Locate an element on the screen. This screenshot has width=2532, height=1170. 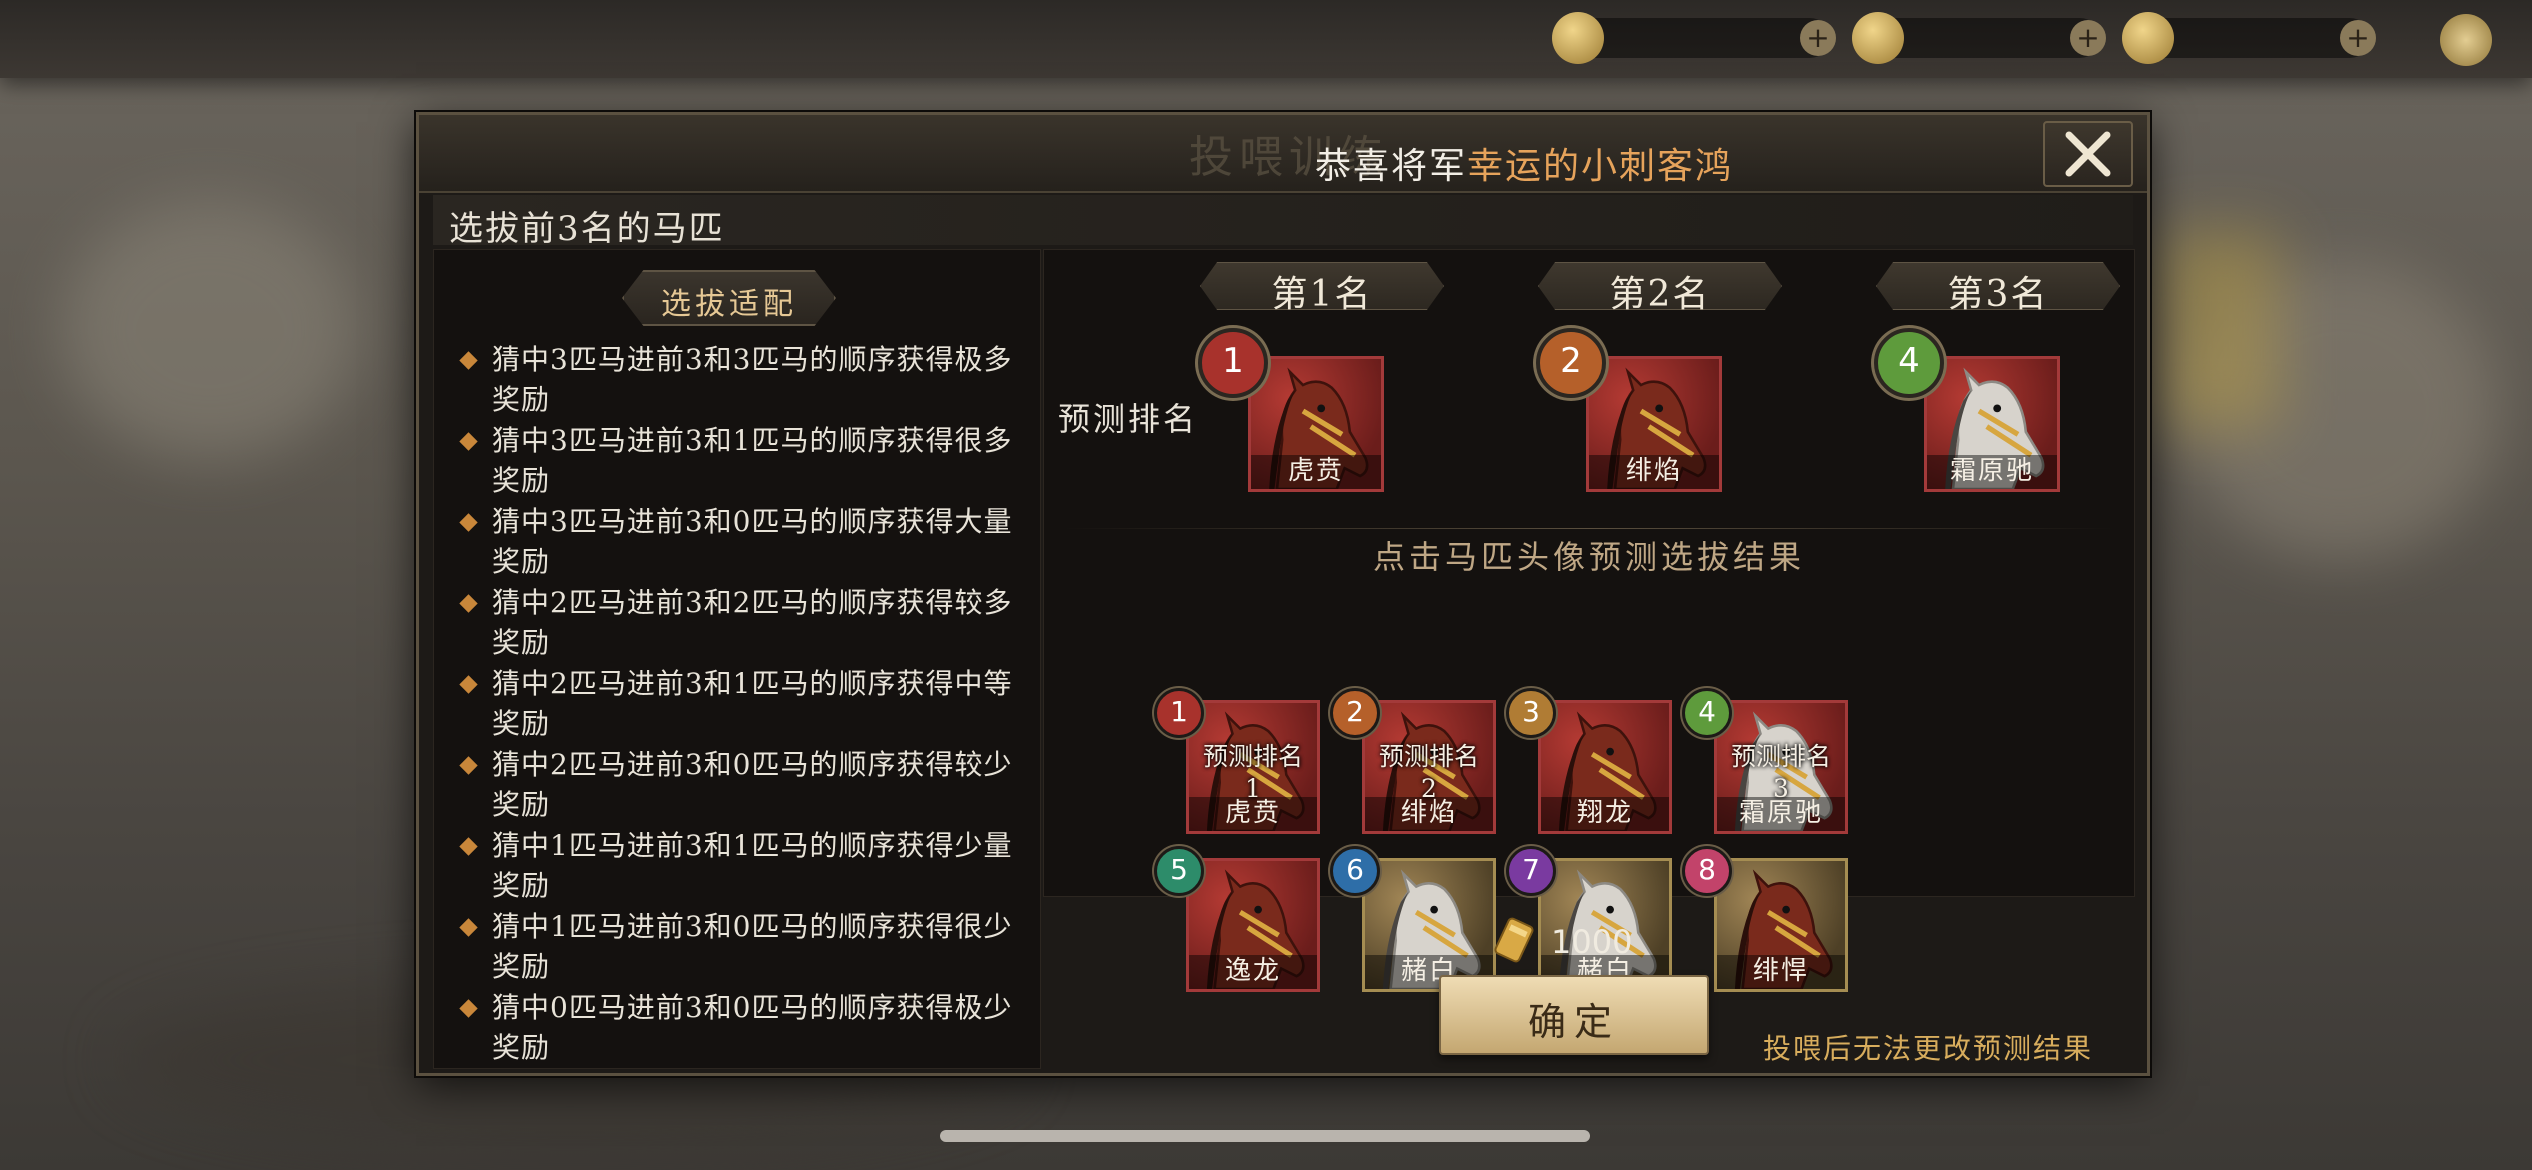
rule-item: 猜中3匹马进前3和1匹马的顺序获得很多奖励 is located at coordinates (743, 461).